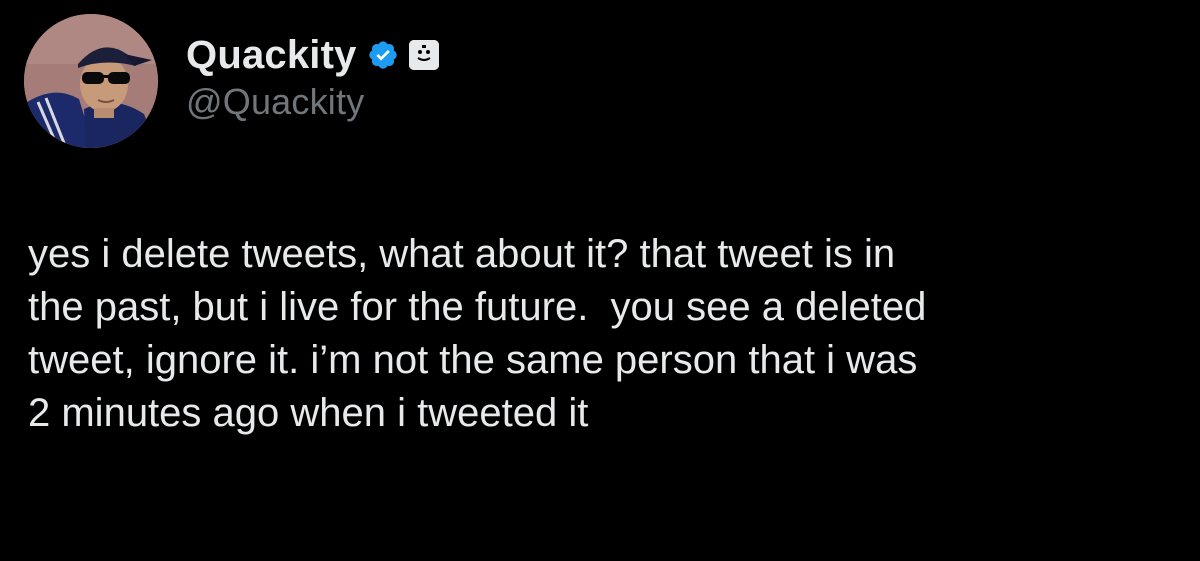 The image size is (1200, 561). I want to click on avatar, so click(91, 81).